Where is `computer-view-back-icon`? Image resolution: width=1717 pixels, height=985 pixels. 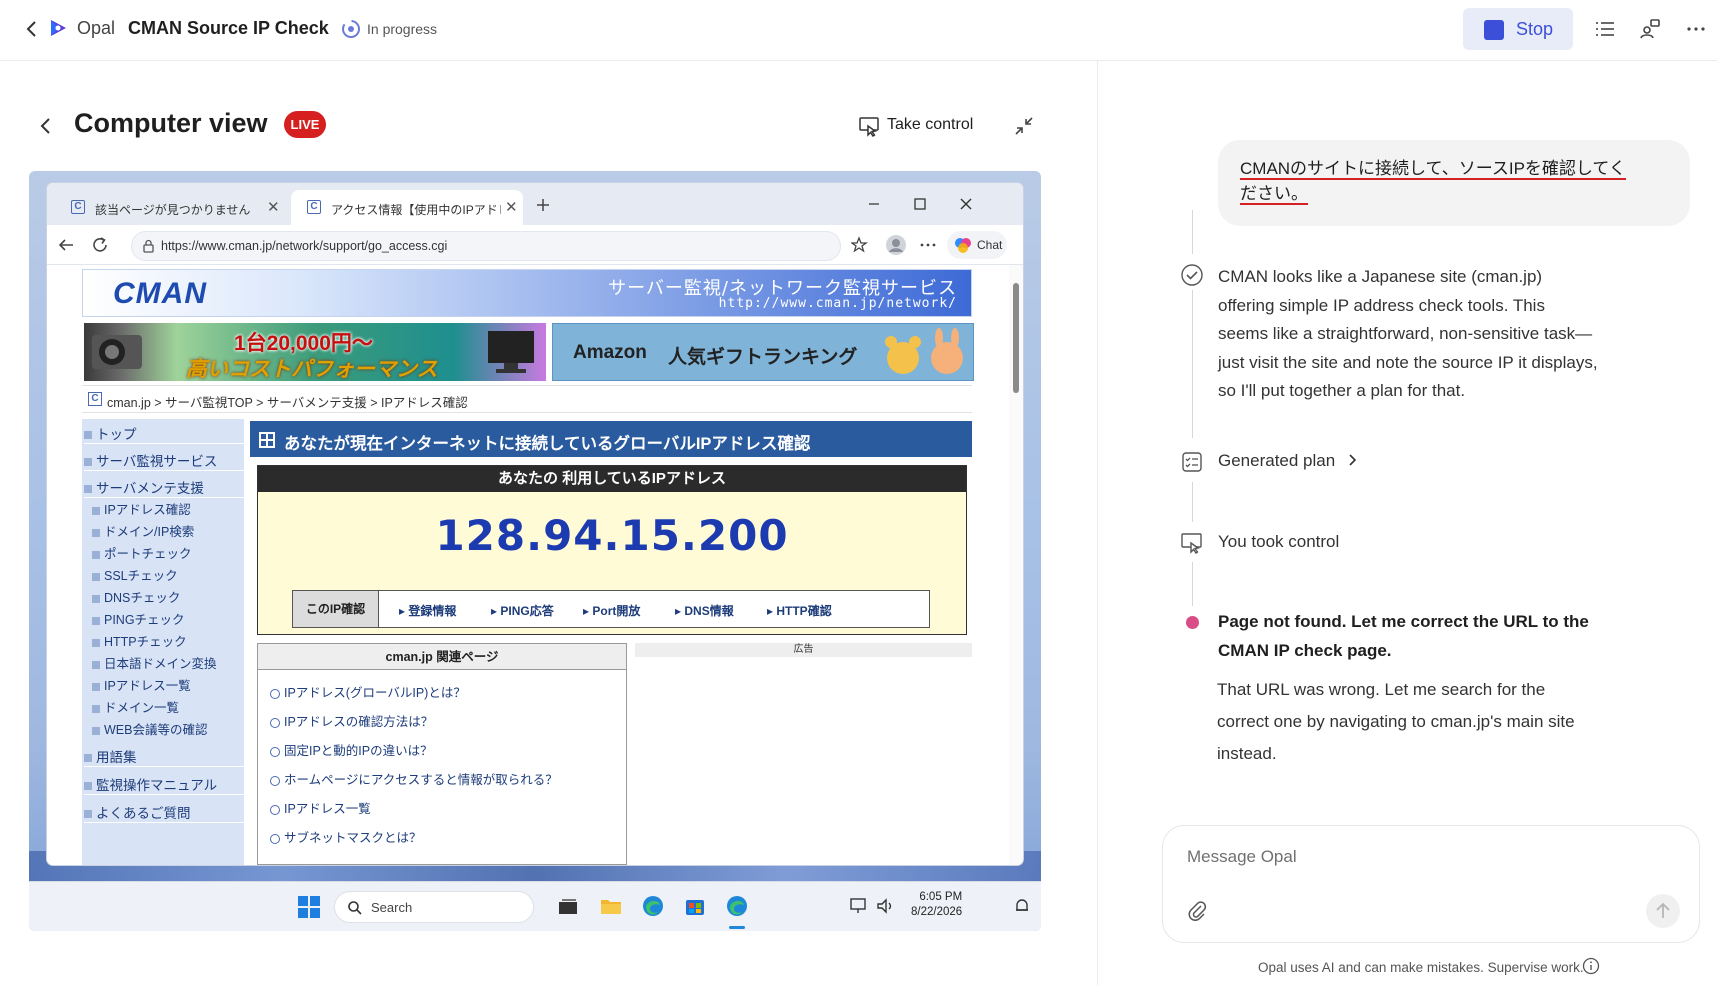 computer-view-back-icon is located at coordinates (46, 126).